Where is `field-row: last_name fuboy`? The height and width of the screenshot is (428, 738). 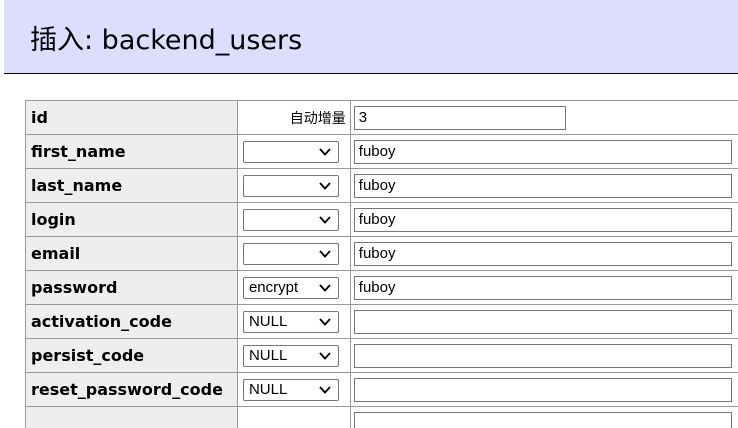 field-row: last_name fuboy is located at coordinates (382, 186).